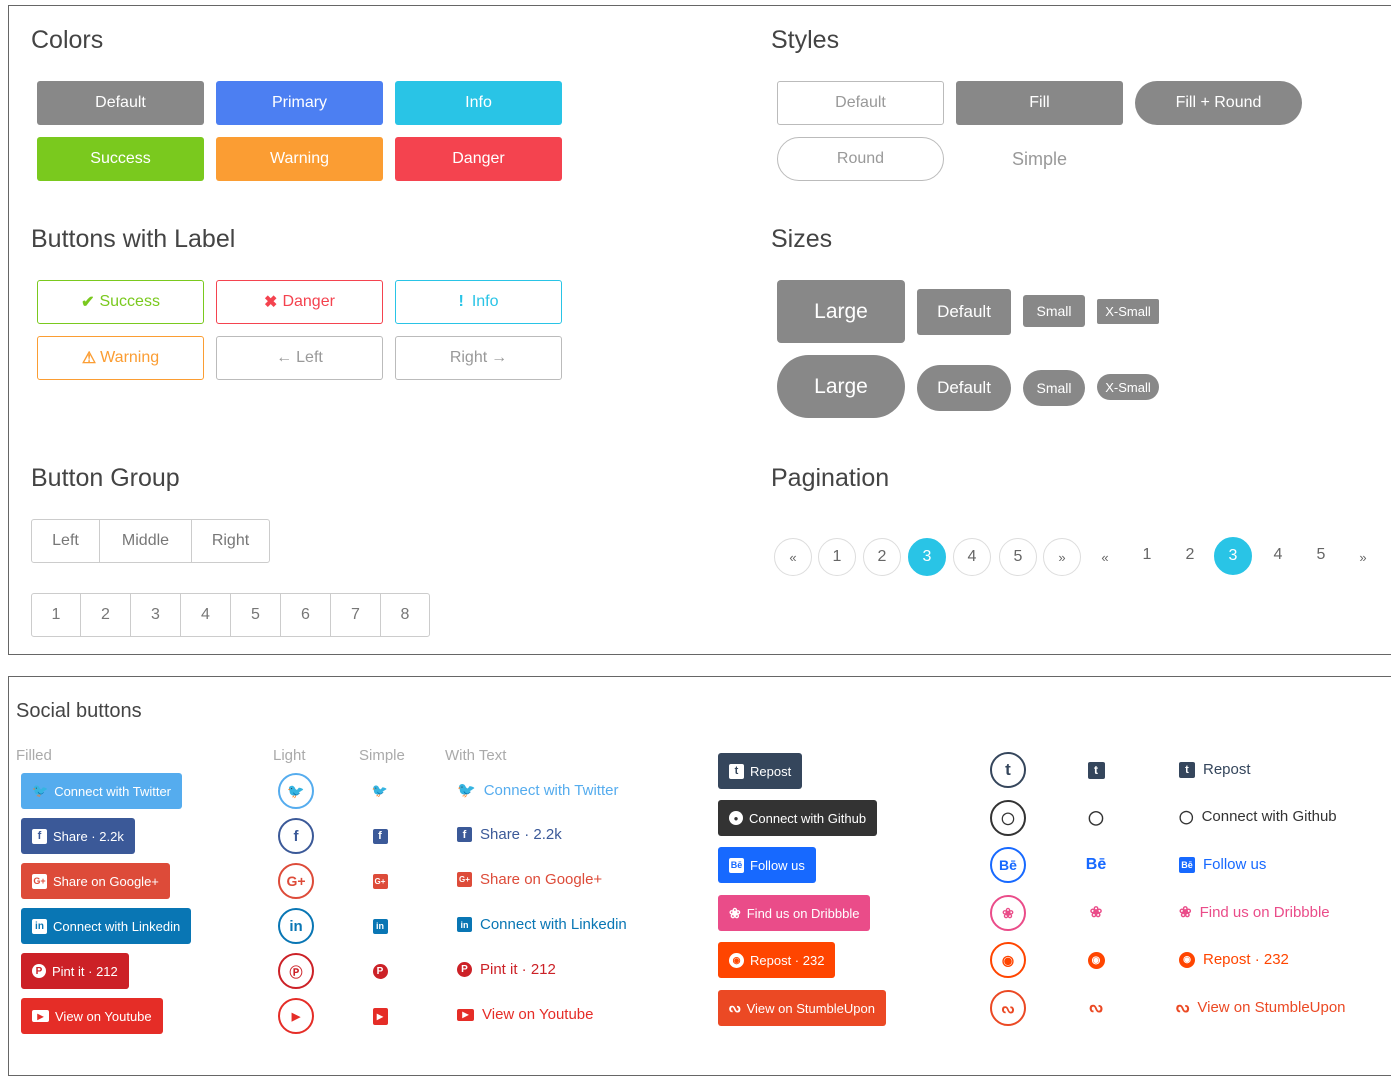  I want to click on stumbleupon-light-button: ᔓ, so click(1008, 1008).